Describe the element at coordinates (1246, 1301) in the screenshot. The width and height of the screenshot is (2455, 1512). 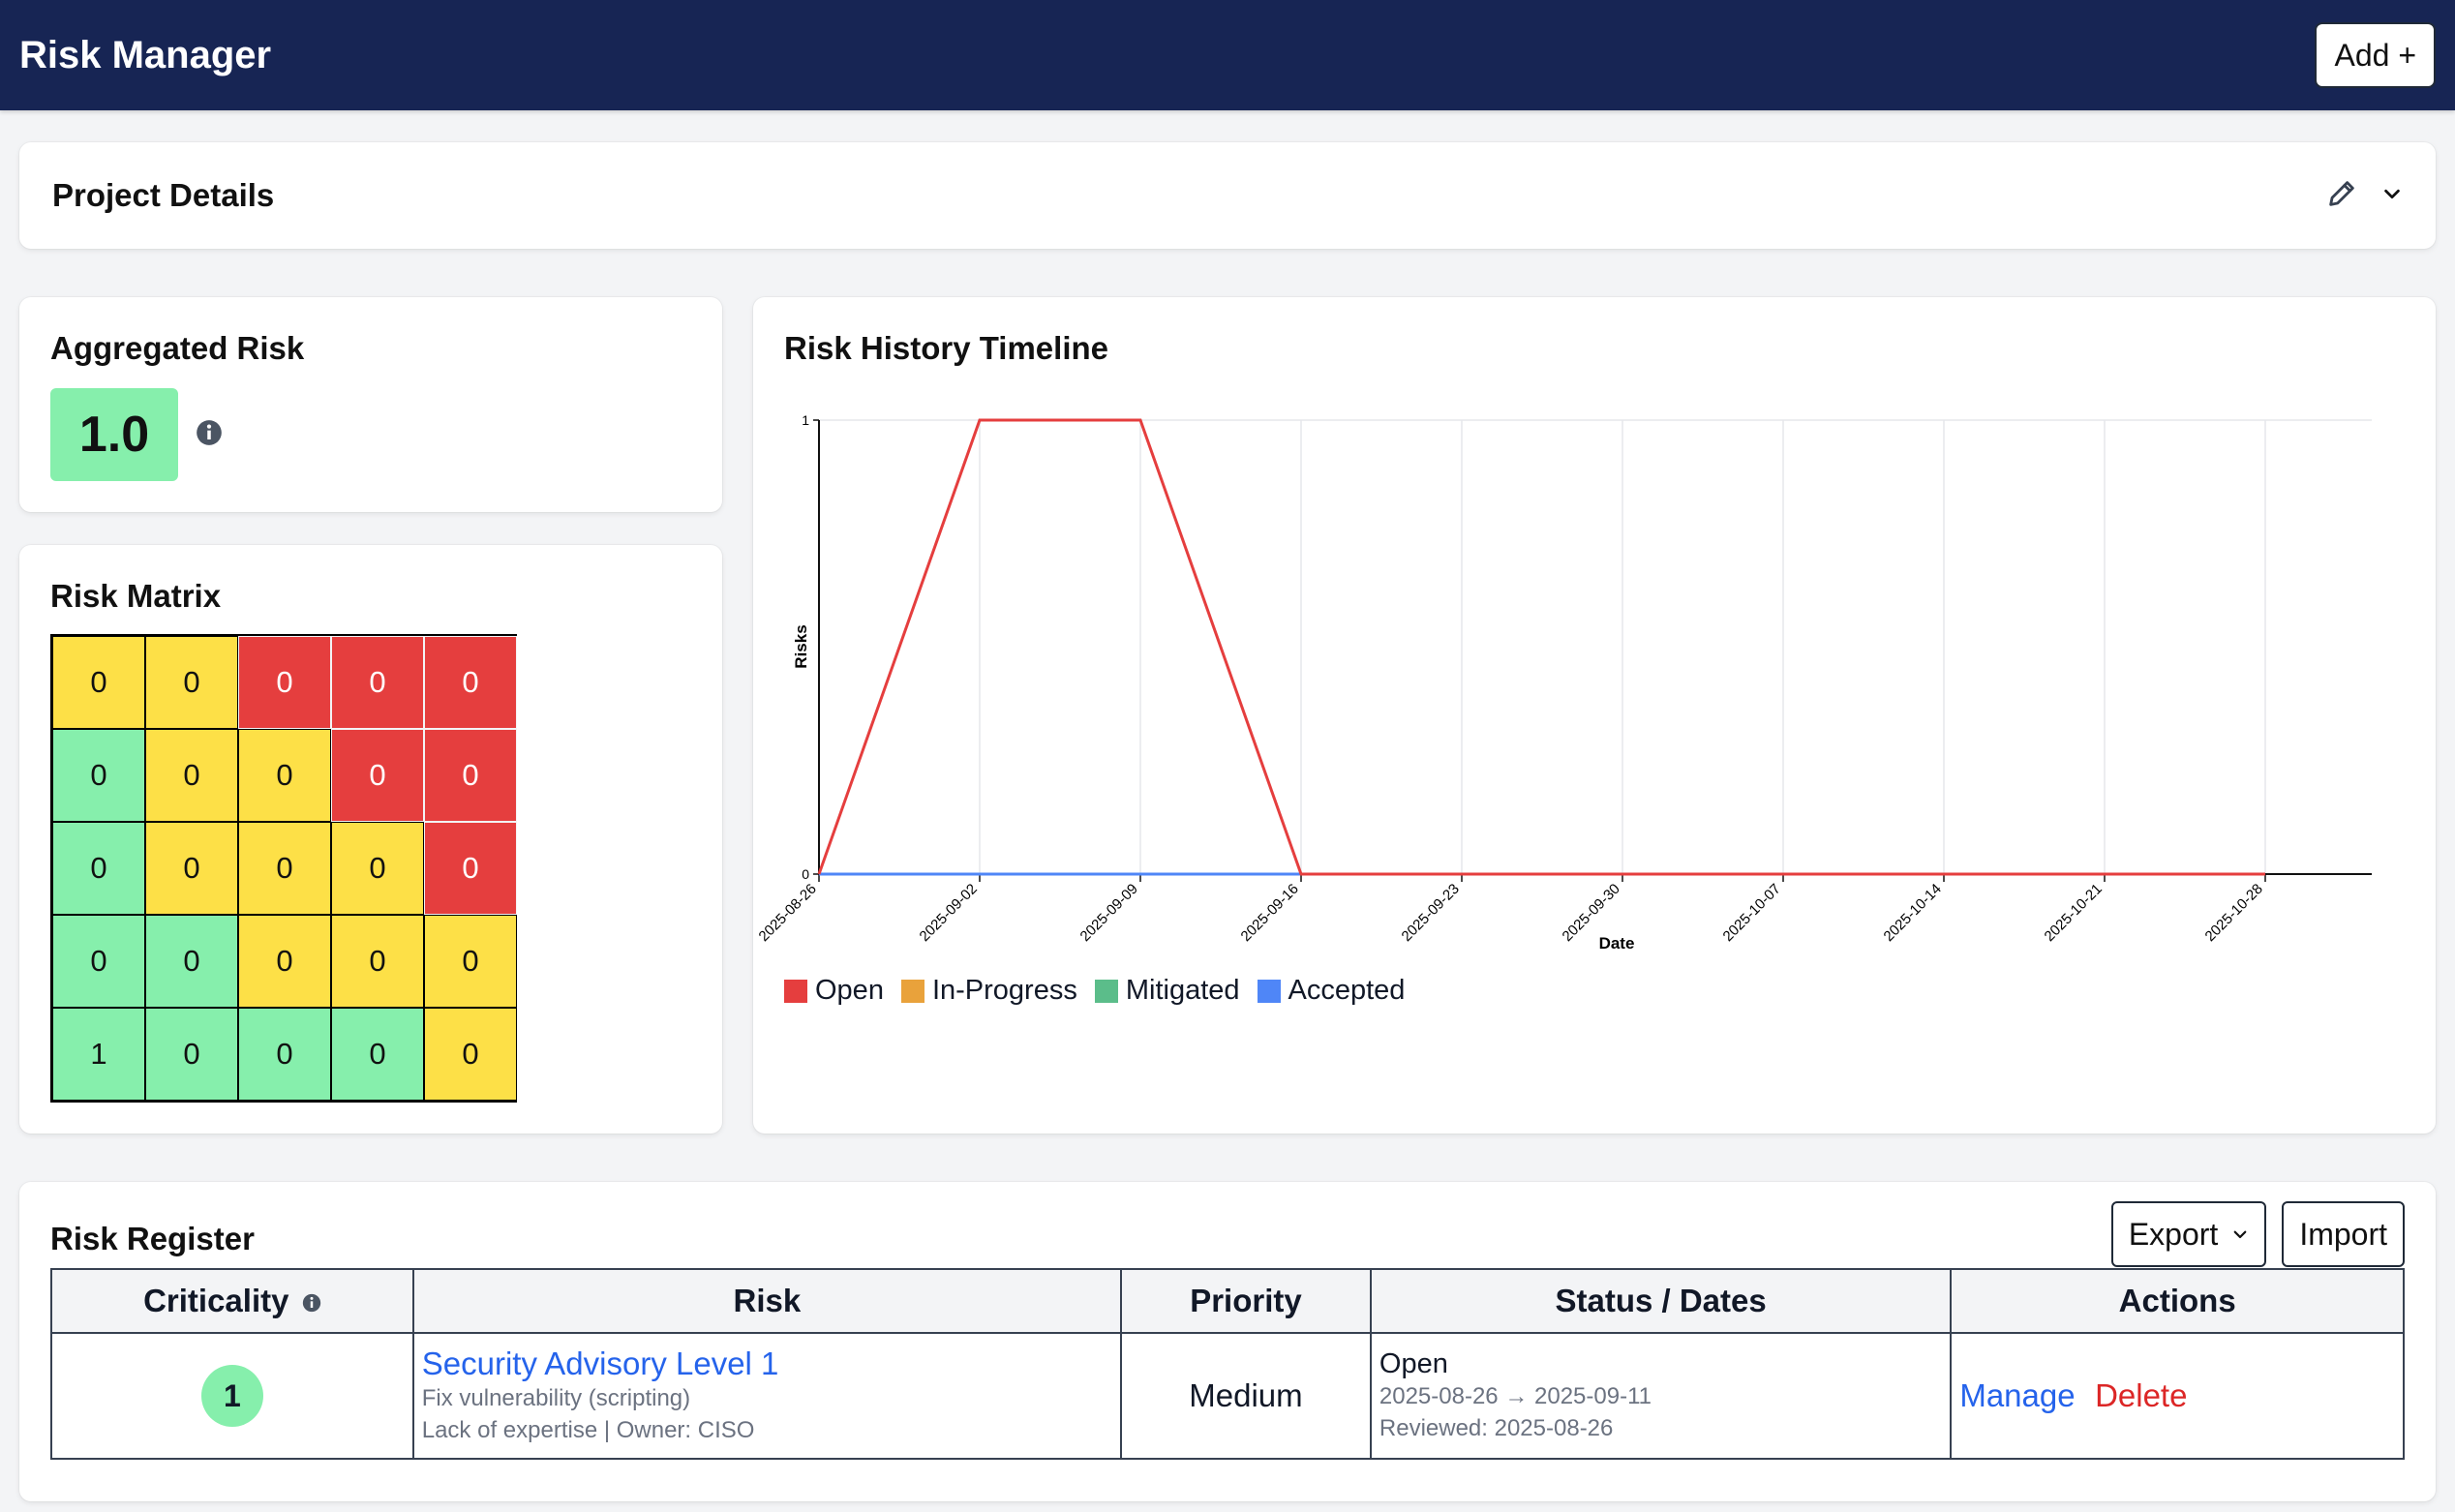
I see `column-header-priority: Priority` at that location.